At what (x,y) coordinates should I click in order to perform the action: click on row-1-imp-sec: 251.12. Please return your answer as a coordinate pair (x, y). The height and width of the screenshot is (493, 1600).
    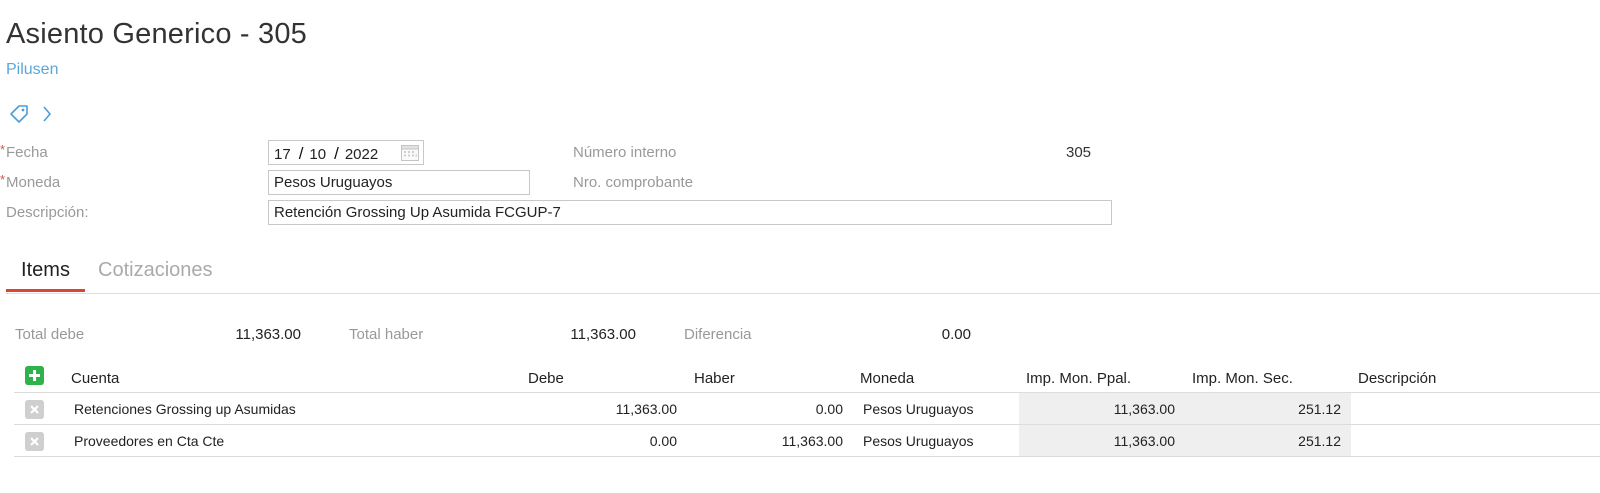
    Looking at the image, I should click on (1319, 409).